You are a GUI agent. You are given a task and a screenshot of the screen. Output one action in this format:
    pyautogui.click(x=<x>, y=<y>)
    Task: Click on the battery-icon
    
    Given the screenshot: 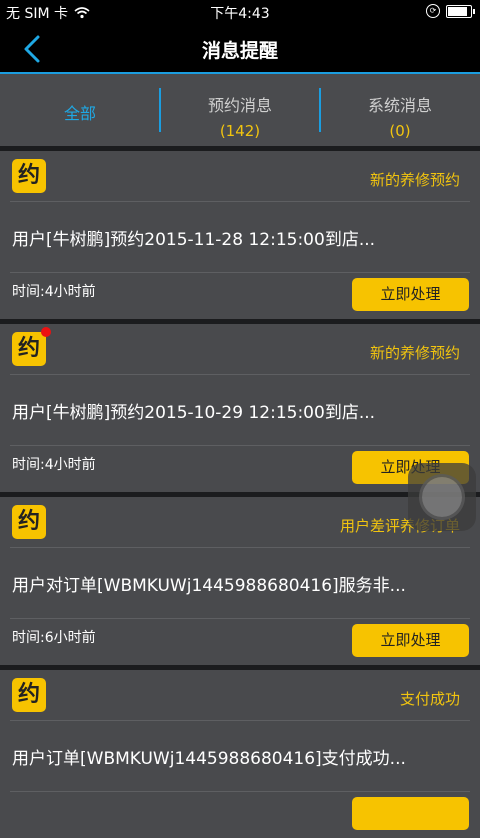 What is the action you would take?
    pyautogui.click(x=460, y=11)
    